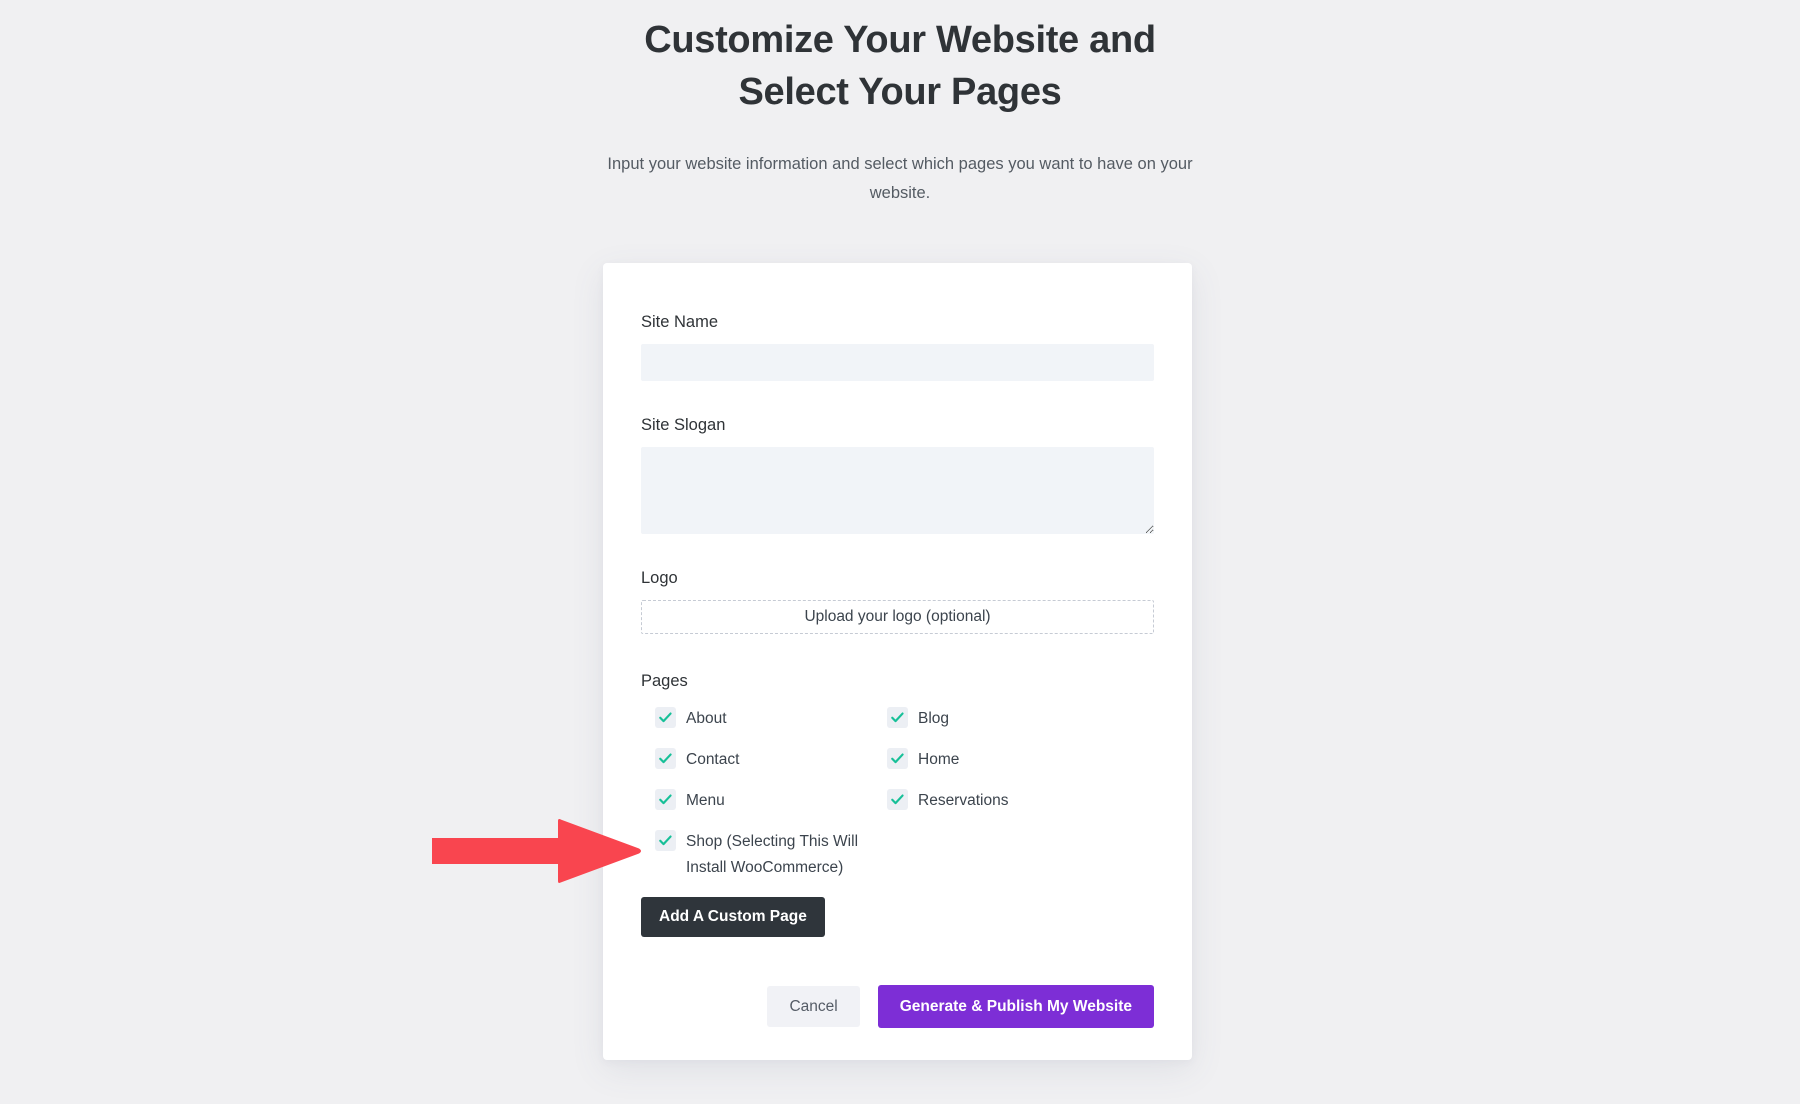  I want to click on page-checkbox-label: Contact, so click(713, 759).